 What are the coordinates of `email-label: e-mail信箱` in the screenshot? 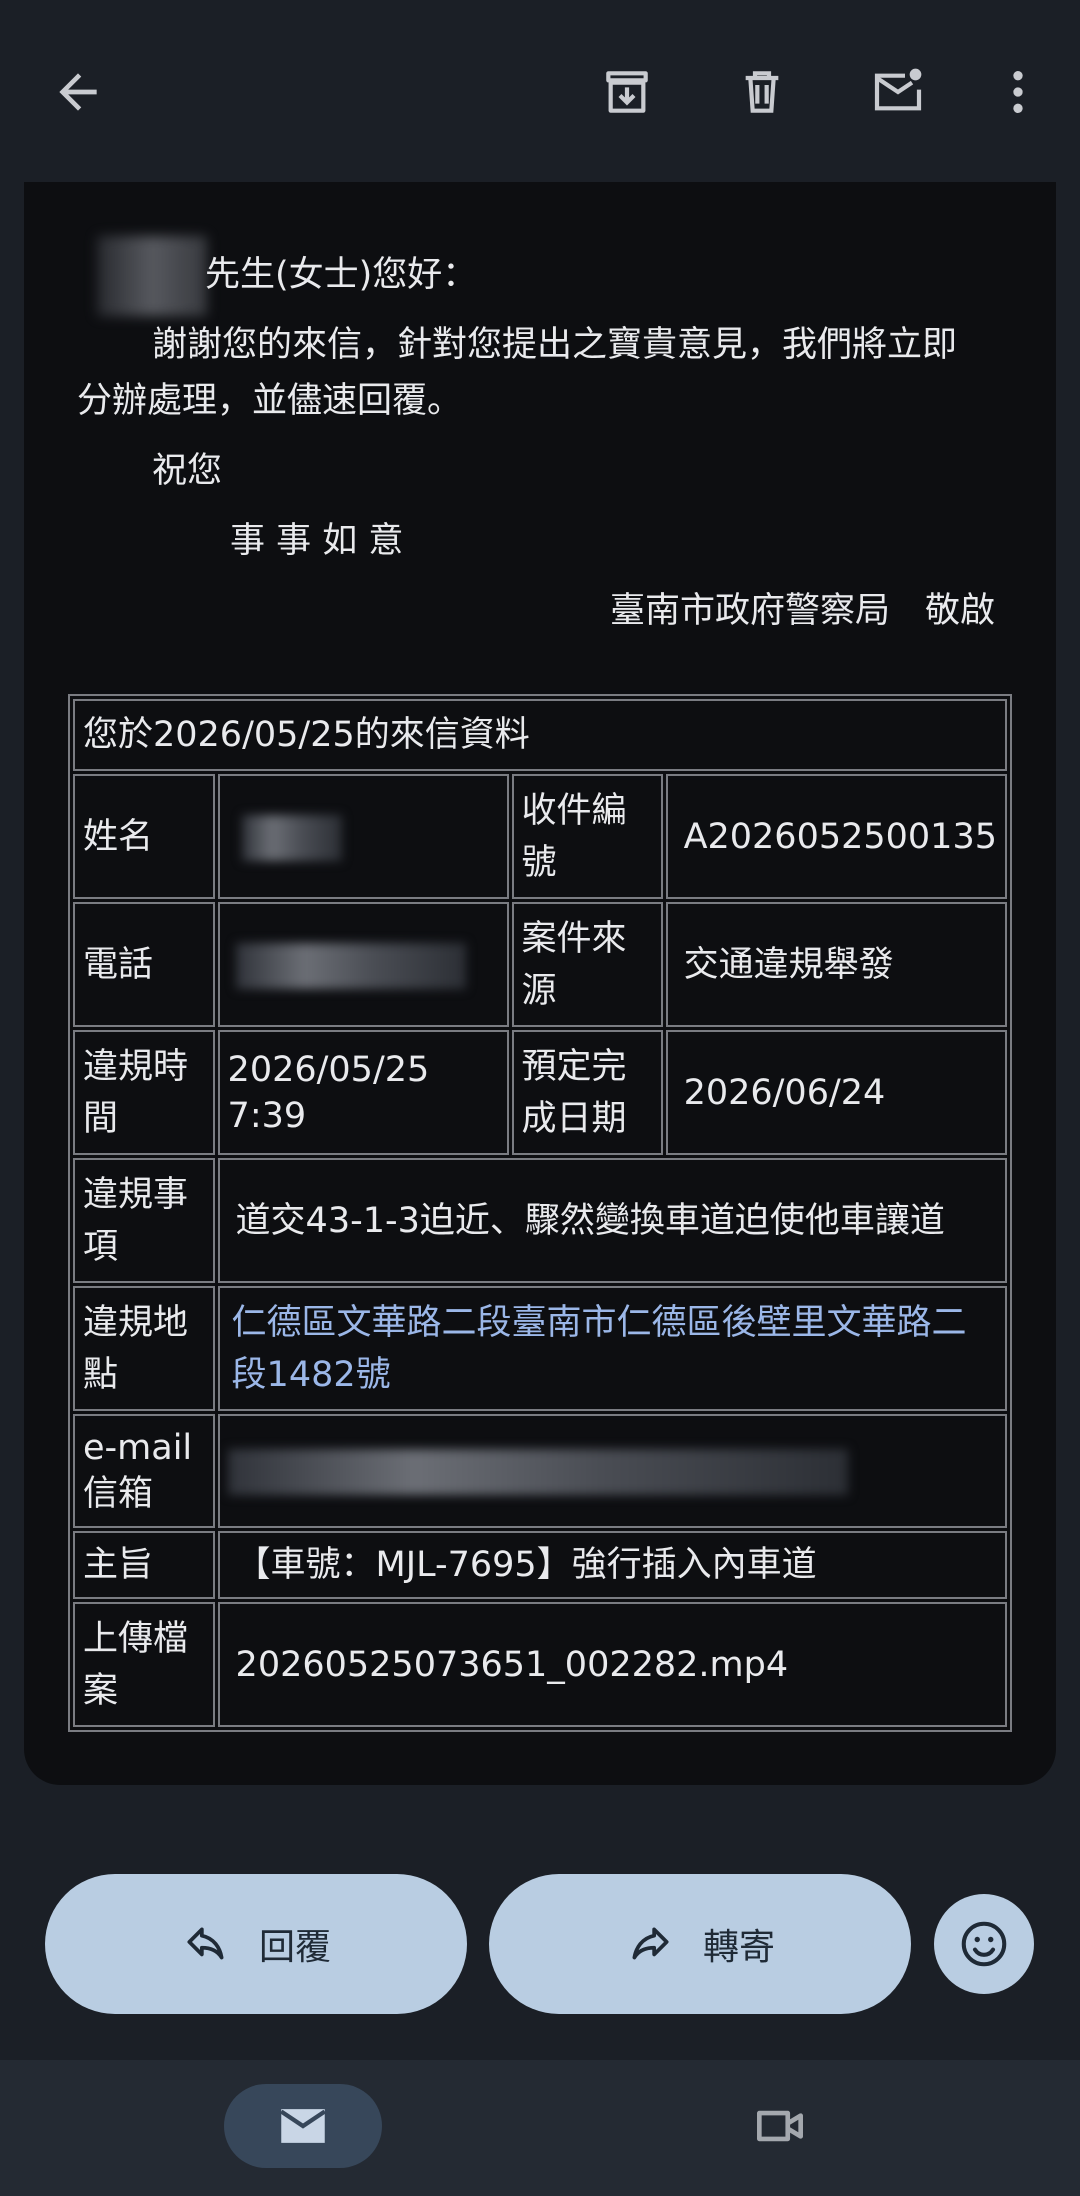 It's located at (144, 1471).